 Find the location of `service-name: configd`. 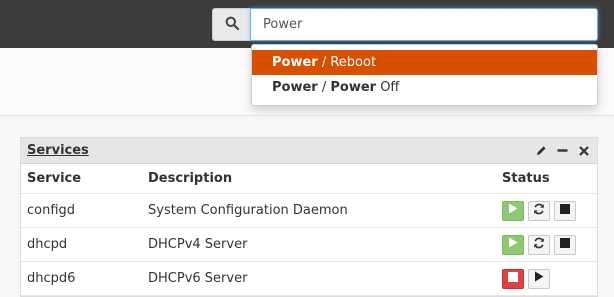

service-name: configd is located at coordinates (51, 210).